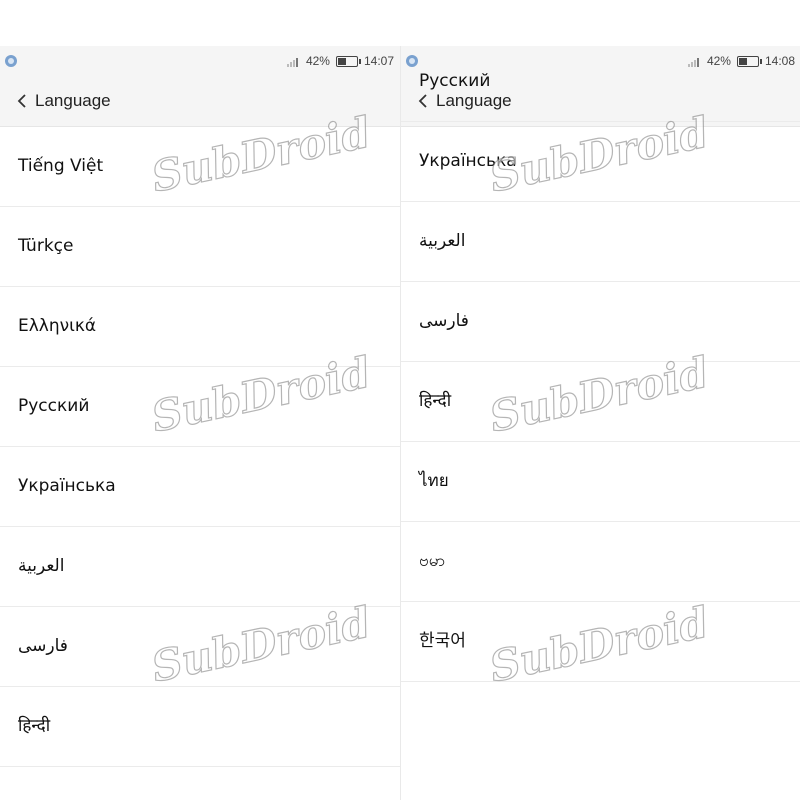 This screenshot has width=800, height=800. I want to click on language-item: ဗမာ, so click(600, 562).